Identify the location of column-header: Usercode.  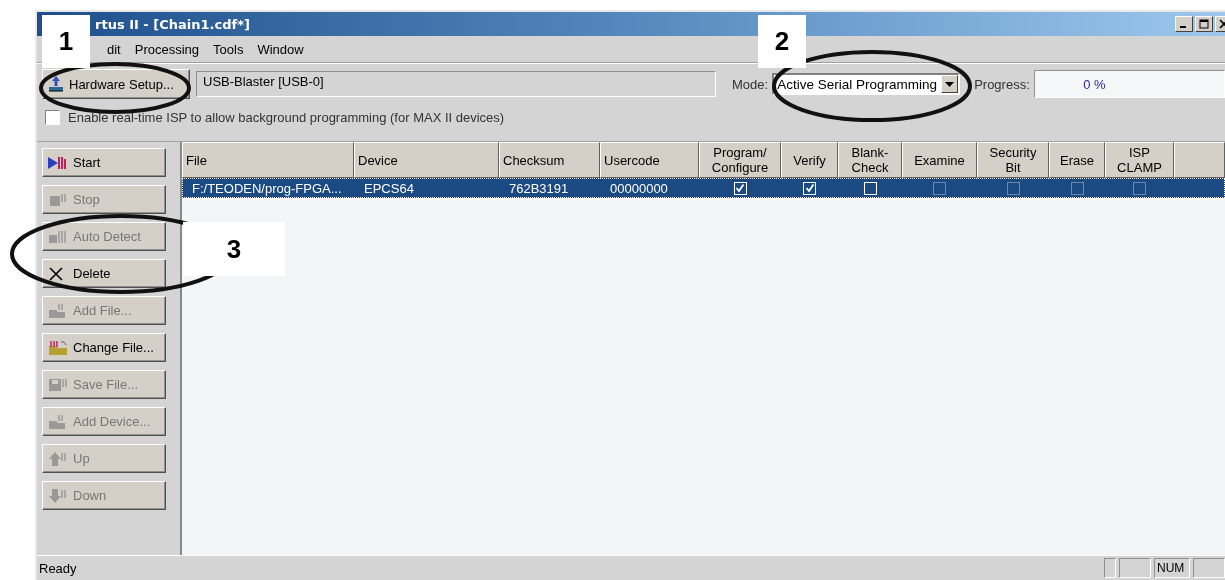
(649, 160).